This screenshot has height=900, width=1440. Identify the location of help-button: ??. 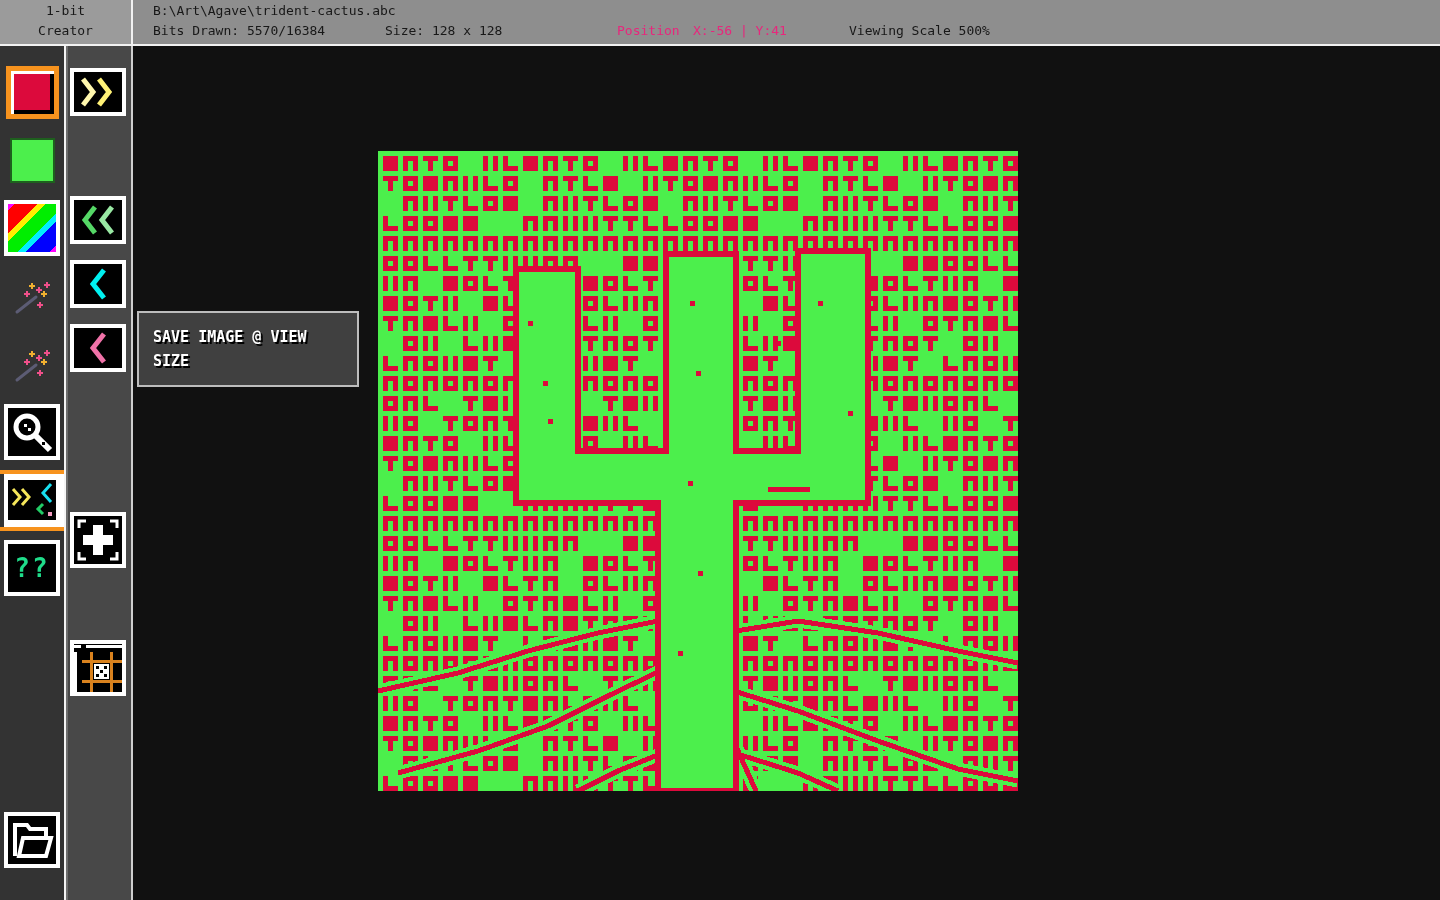
(32, 568).